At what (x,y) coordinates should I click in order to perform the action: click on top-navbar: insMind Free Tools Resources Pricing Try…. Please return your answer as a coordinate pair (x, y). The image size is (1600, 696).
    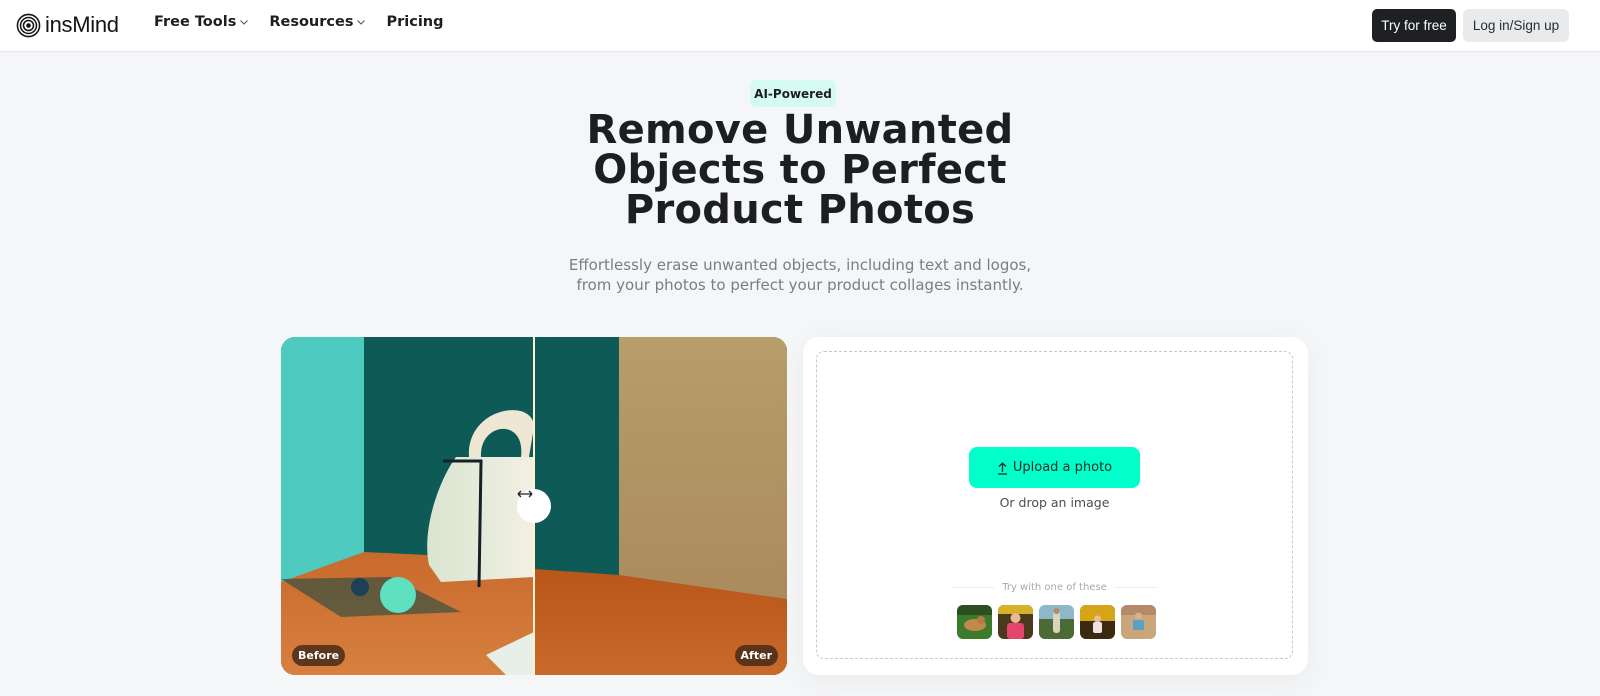
    Looking at the image, I should click on (800, 26).